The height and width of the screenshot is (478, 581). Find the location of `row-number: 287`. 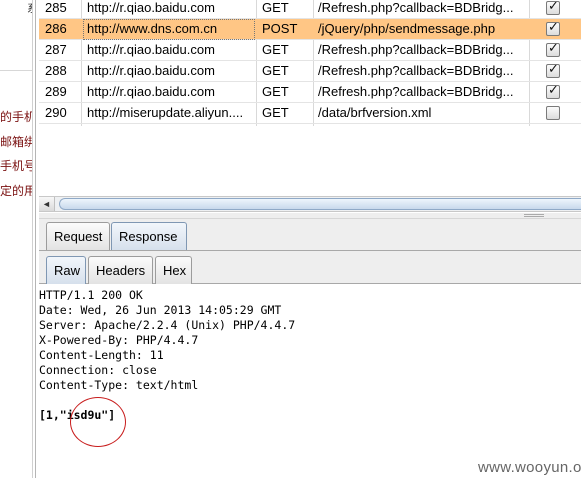

row-number: 287 is located at coordinates (56, 49).